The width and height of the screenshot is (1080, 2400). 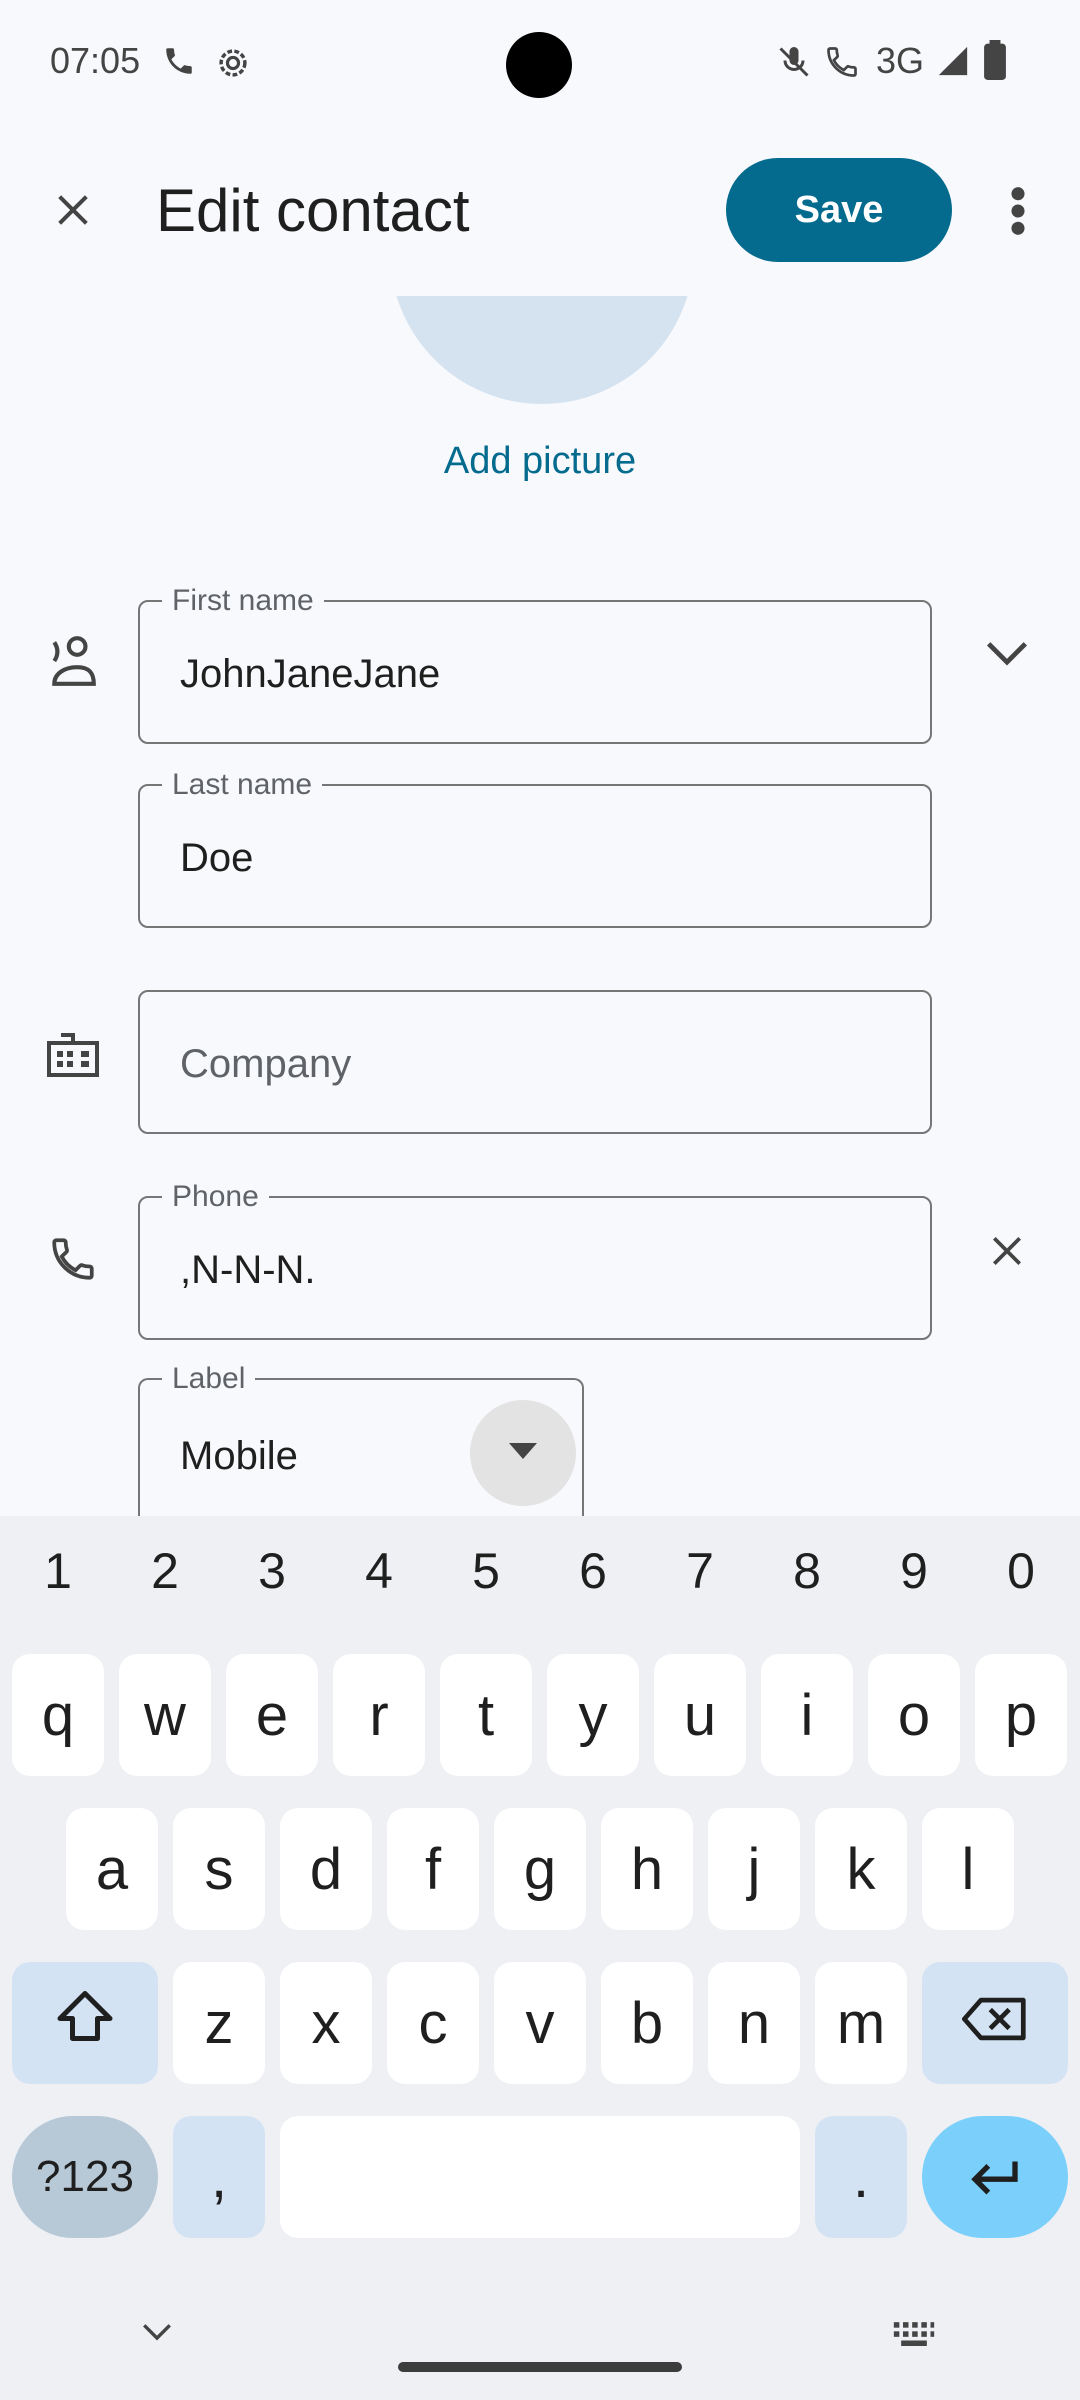 I want to click on key-s: s, so click(x=219, y=1869).